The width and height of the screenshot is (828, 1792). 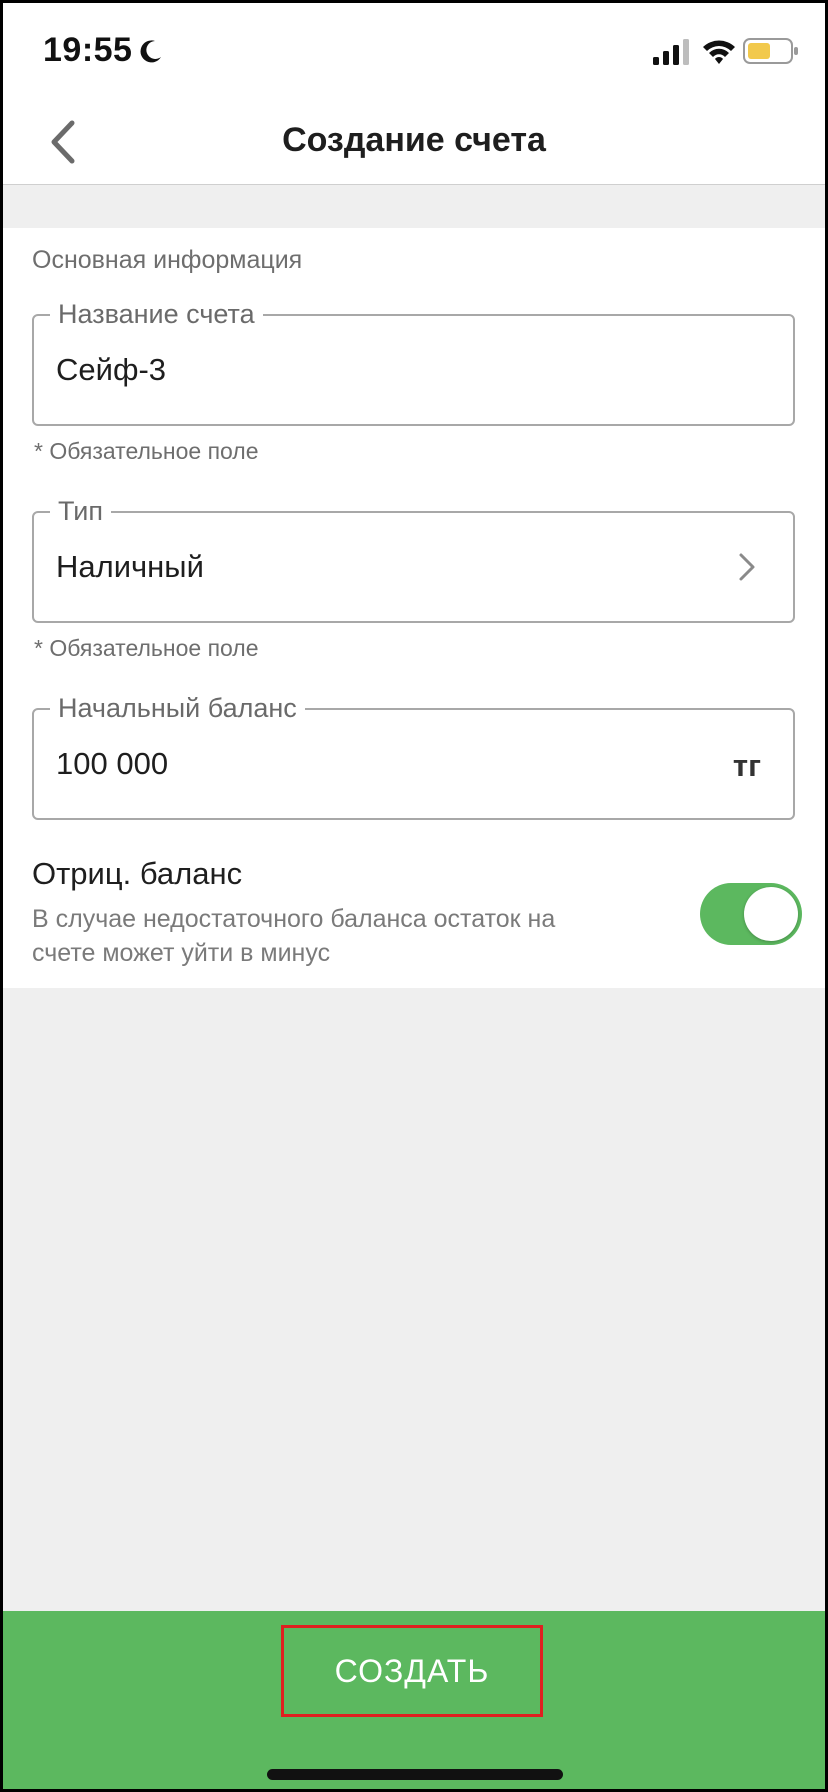 I want to click on initial-balance-value: 100 000, so click(x=112, y=764).